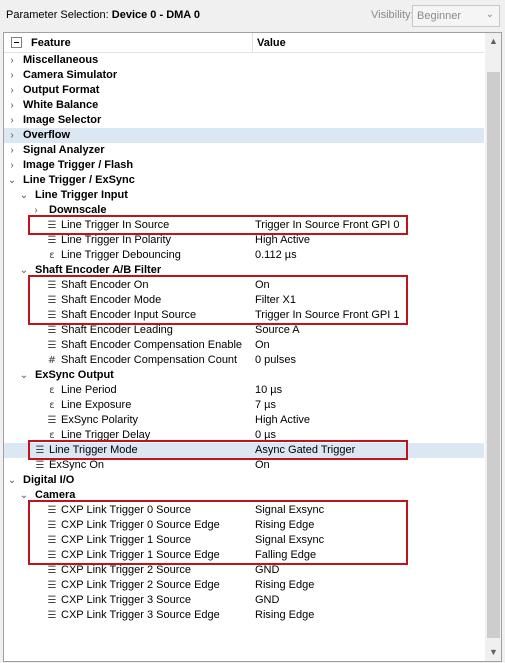 This screenshot has width=505, height=663. What do you see at coordinates (244, 135) in the screenshot?
I see `tree-category-row: › Overflow` at bounding box center [244, 135].